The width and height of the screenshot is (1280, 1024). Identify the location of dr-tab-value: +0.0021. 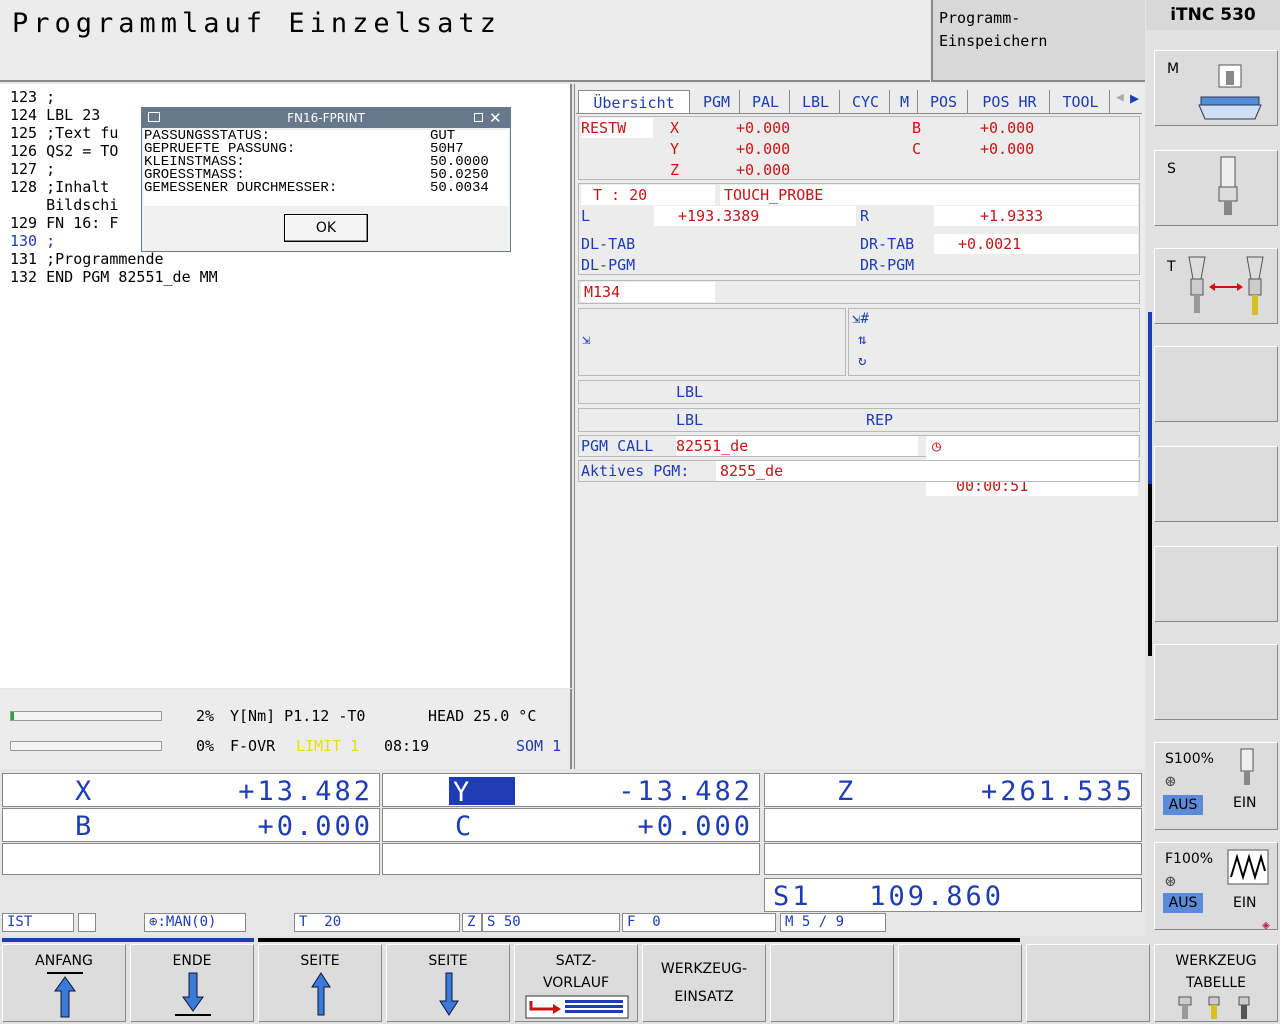
(1036, 244).